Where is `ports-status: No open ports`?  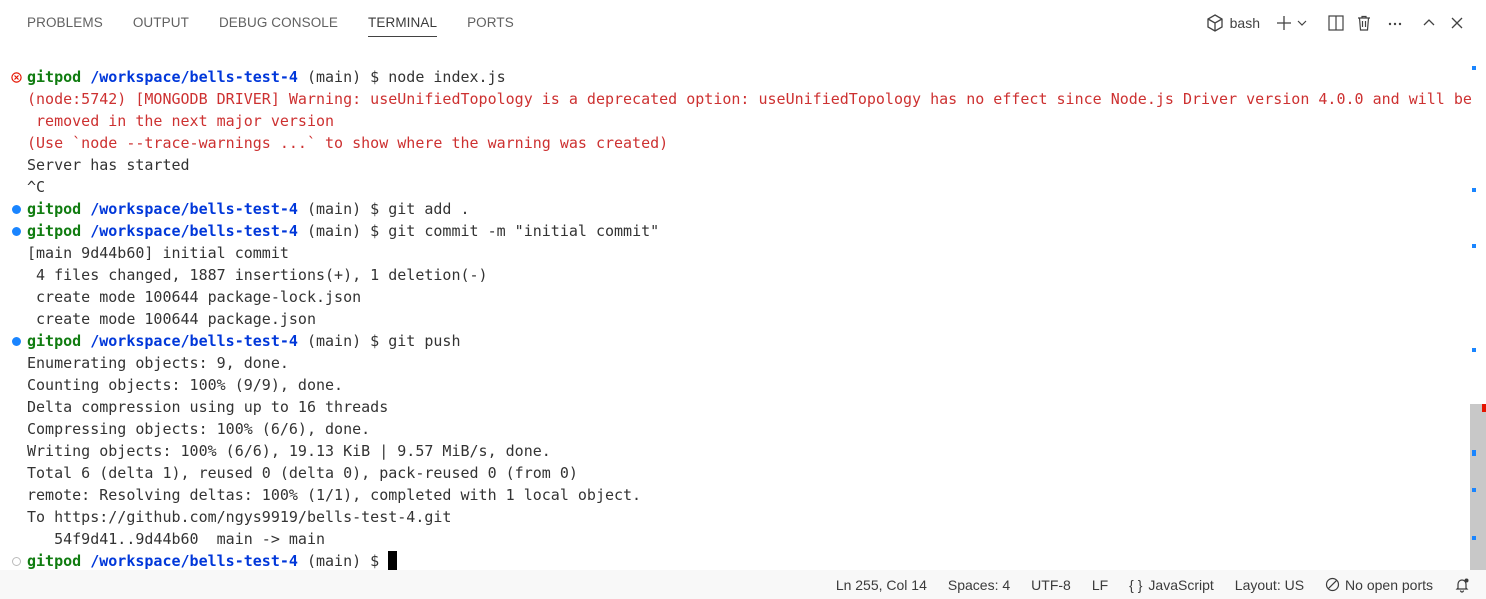
ports-status: No open ports is located at coordinates (1379, 585).